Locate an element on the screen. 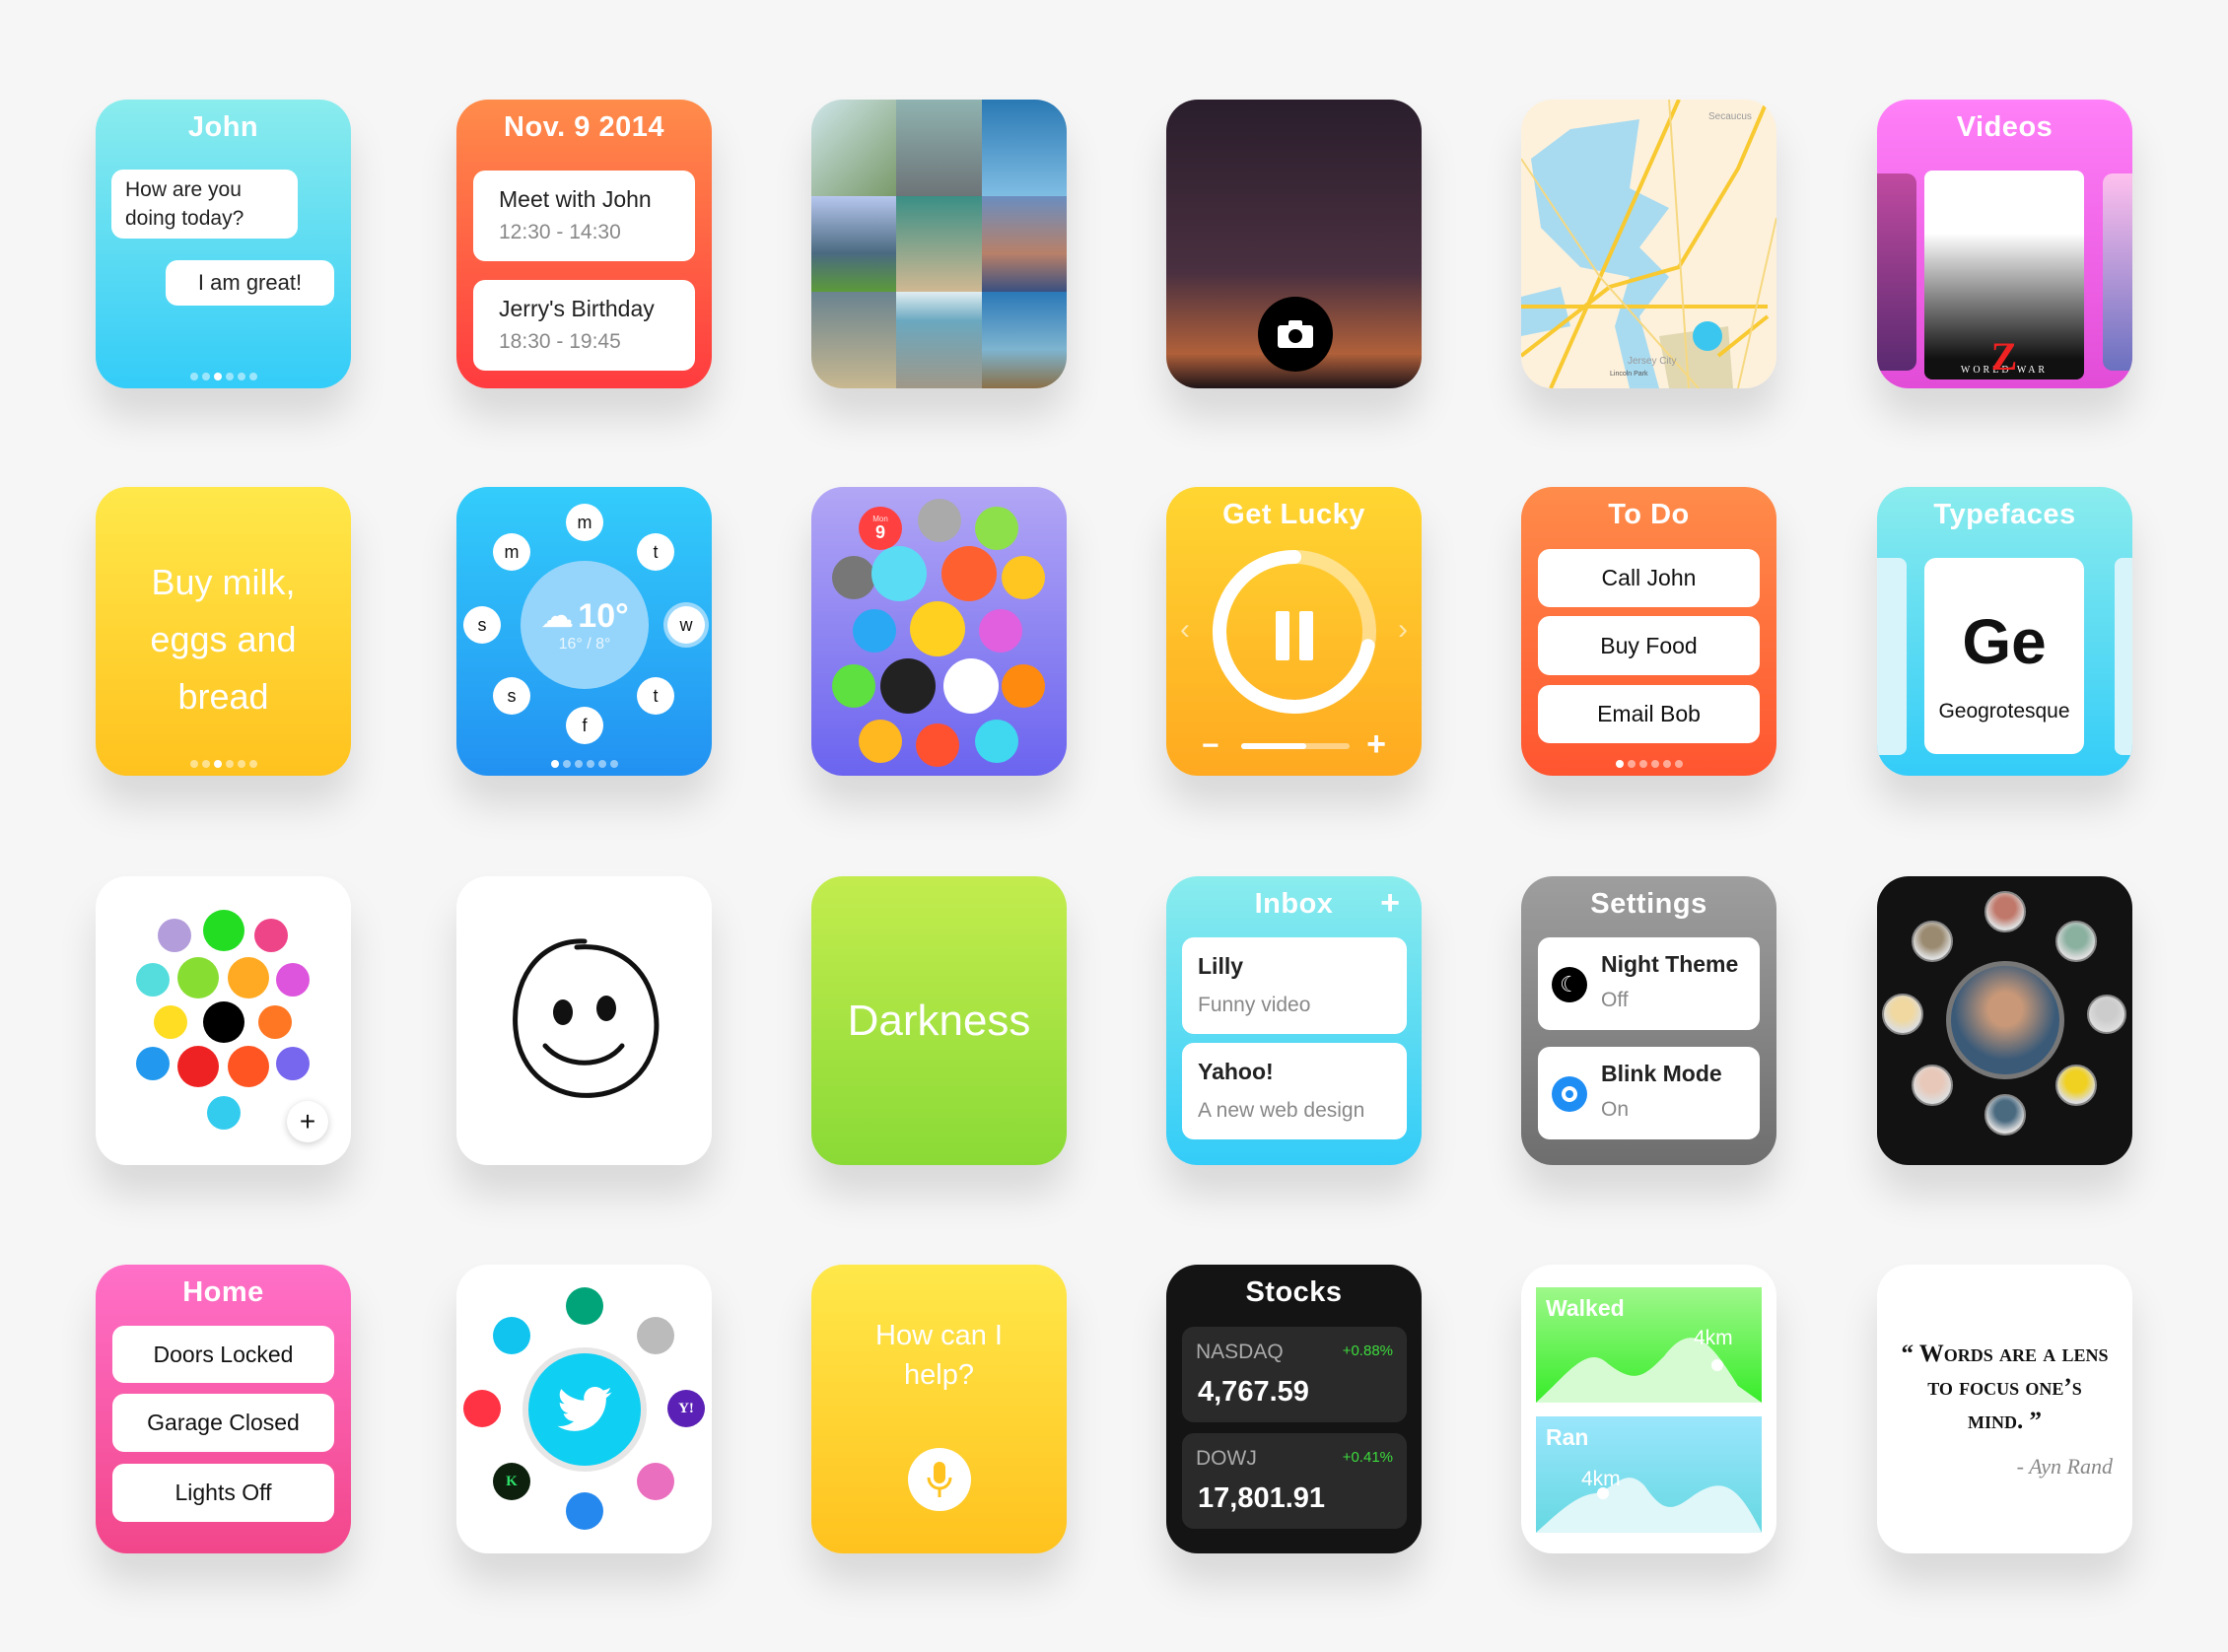 The image size is (2228, 1652). compose-button: + is located at coordinates (1390, 903).